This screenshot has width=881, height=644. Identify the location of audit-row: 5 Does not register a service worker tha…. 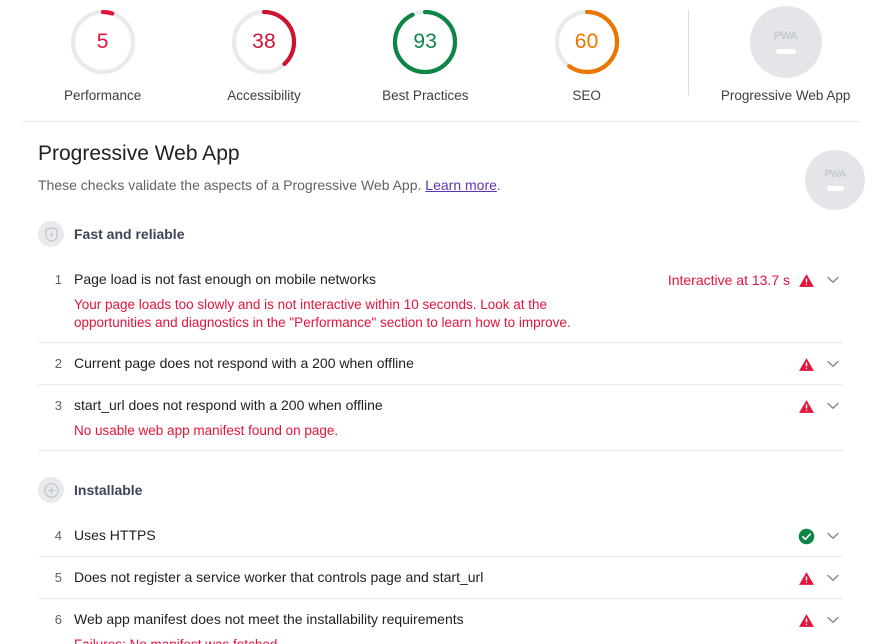
(440, 577).